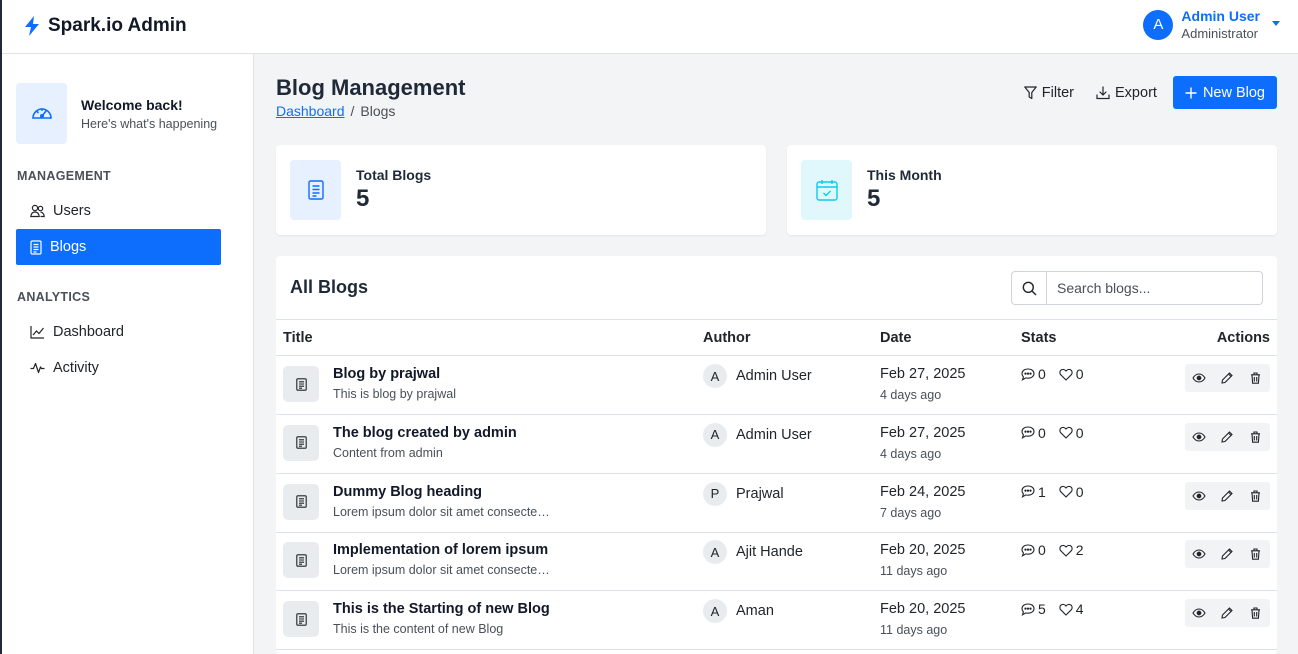  What do you see at coordinates (1066, 491) in the screenshot?
I see `heart-icon` at bounding box center [1066, 491].